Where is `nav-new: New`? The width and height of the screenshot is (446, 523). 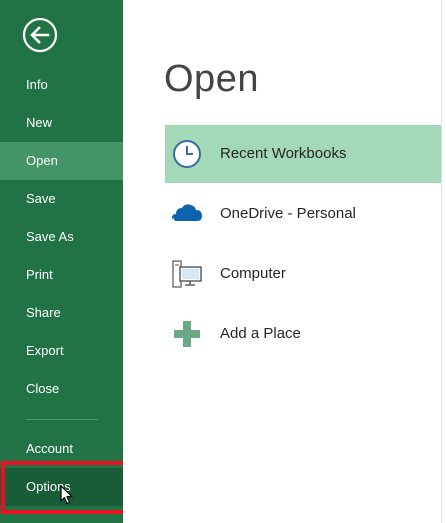
nav-new: New is located at coordinates (61, 123).